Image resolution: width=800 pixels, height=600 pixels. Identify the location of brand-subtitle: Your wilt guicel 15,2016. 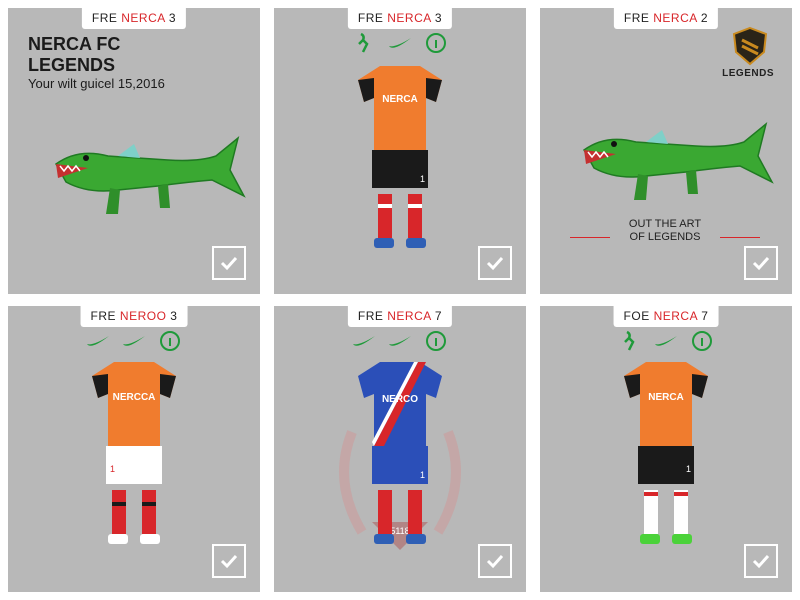
(96, 83).